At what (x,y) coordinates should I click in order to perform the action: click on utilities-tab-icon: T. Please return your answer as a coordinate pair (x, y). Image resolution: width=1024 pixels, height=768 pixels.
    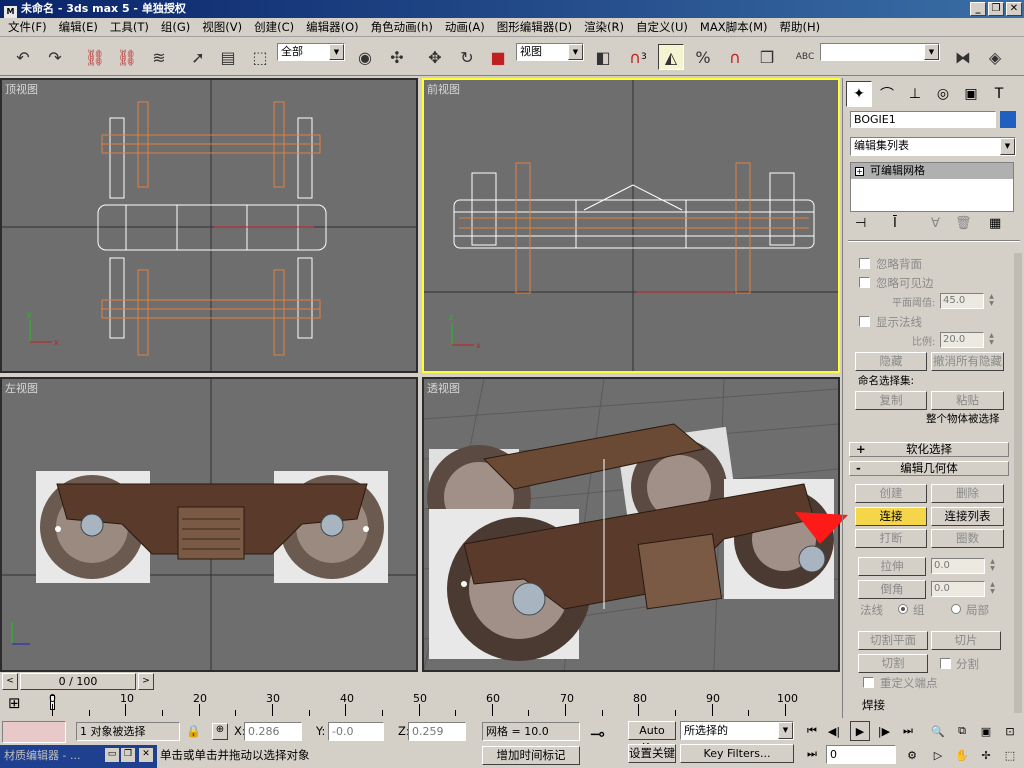
    Looking at the image, I should click on (999, 94).